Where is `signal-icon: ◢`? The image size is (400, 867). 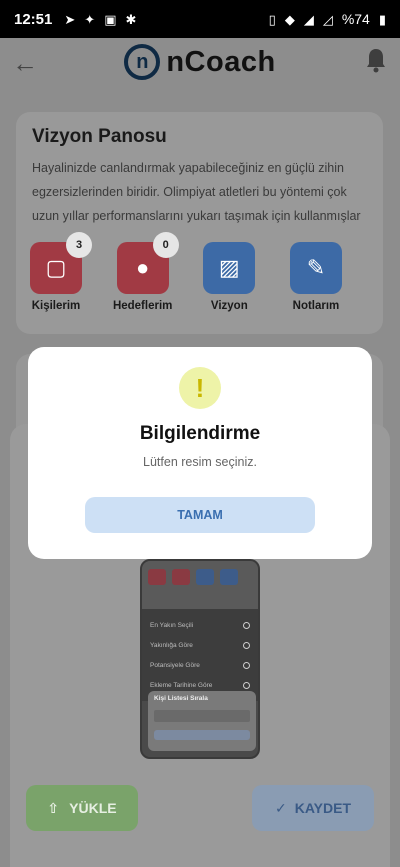
signal-icon: ◢ is located at coordinates (308, 19).